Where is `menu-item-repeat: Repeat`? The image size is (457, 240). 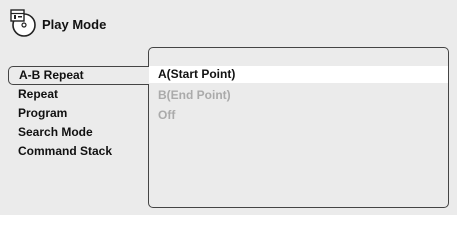 menu-item-repeat: Repeat is located at coordinates (78, 94).